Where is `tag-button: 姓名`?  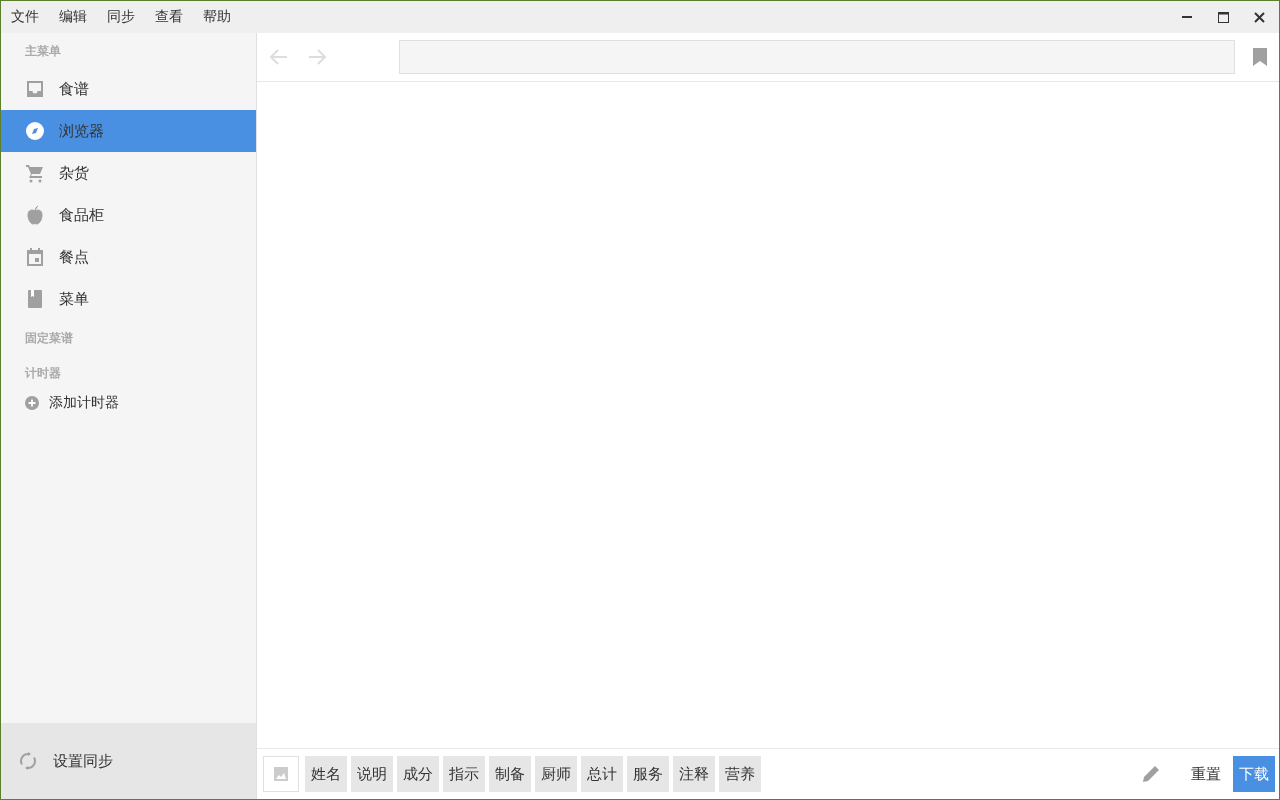 tag-button: 姓名 is located at coordinates (326, 774).